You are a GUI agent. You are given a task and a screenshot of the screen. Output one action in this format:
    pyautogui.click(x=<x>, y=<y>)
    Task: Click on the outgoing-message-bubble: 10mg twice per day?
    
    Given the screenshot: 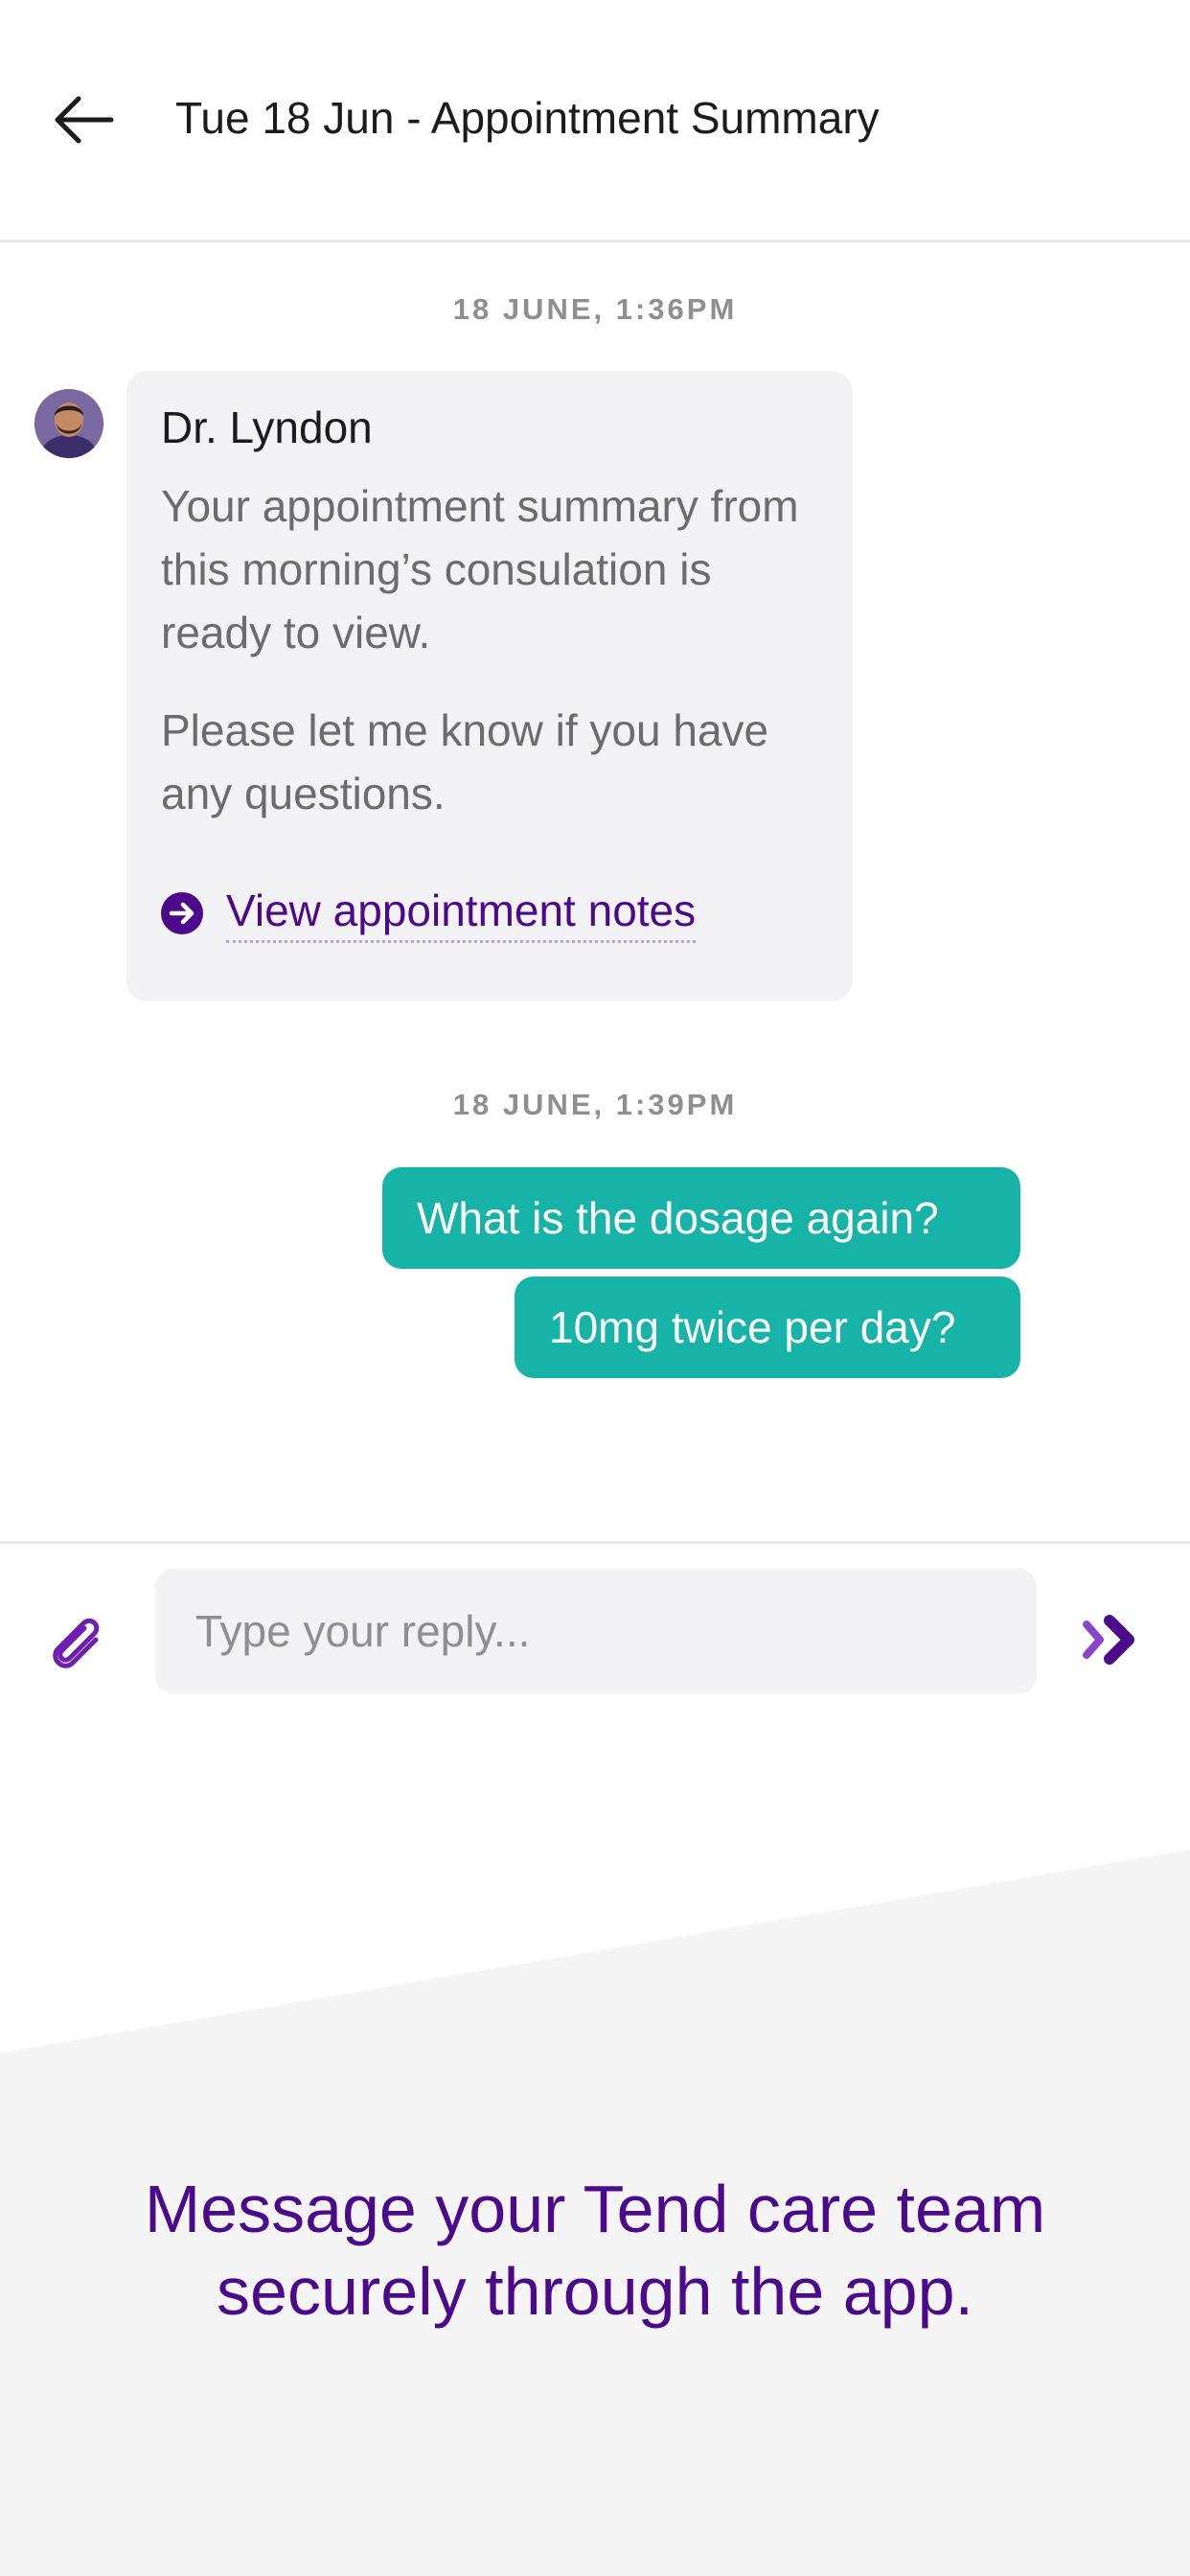 What is the action you would take?
    pyautogui.click(x=767, y=1327)
    